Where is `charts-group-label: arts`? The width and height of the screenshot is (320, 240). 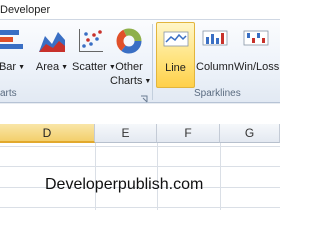
charts-group-label: arts is located at coordinates (8, 93).